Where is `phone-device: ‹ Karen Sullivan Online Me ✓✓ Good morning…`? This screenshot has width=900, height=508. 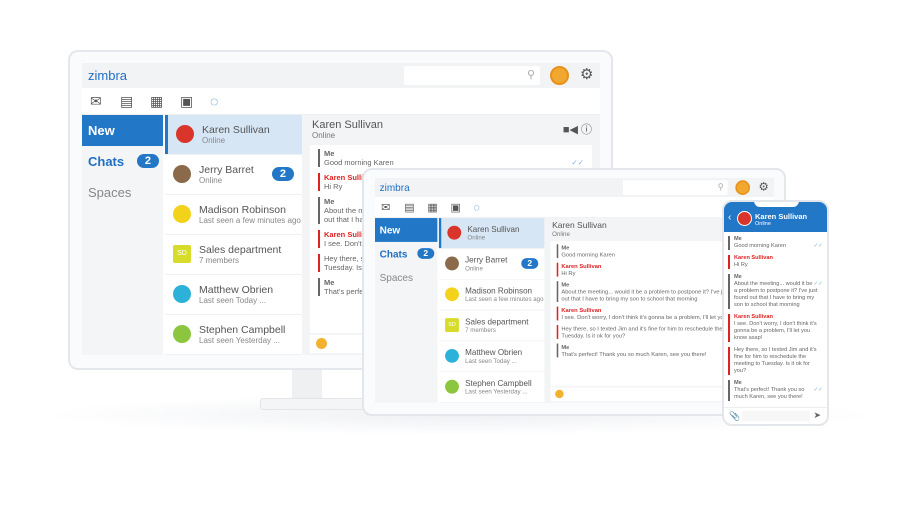
phone-device: ‹ Karen Sullivan Online Me ✓✓ Good morning… is located at coordinates (775, 313).